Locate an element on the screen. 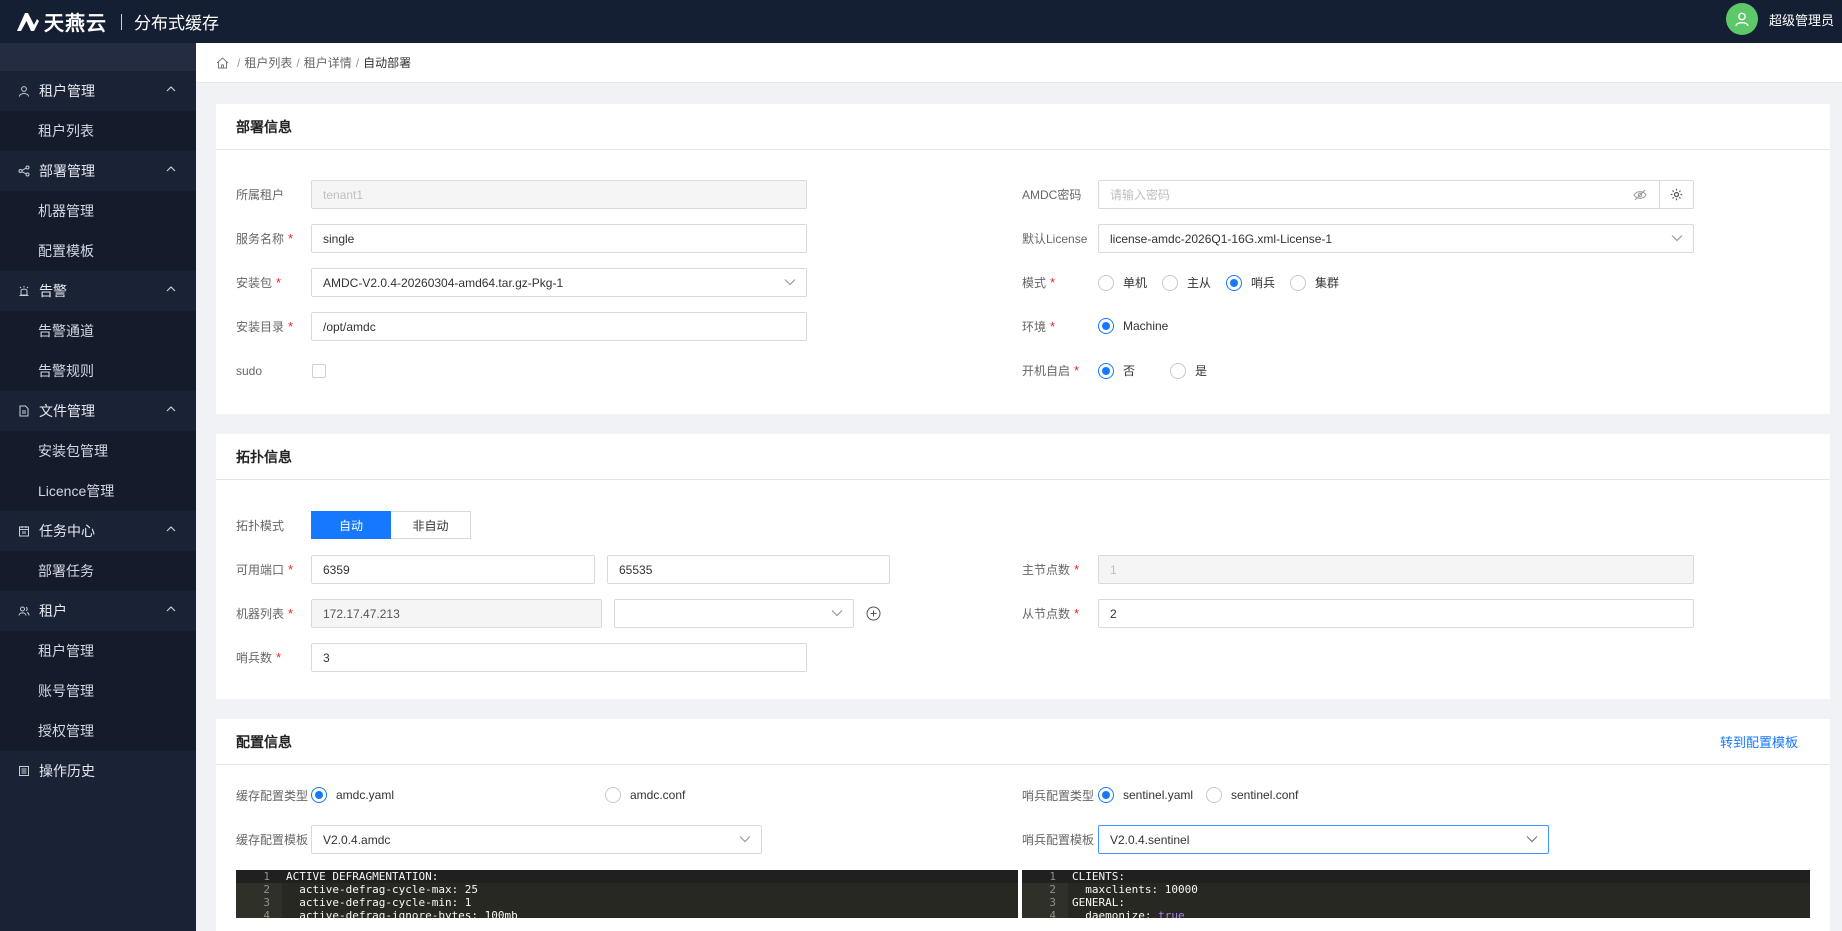 This screenshot has height=931, width=1842. gear-icon is located at coordinates (1676, 194).